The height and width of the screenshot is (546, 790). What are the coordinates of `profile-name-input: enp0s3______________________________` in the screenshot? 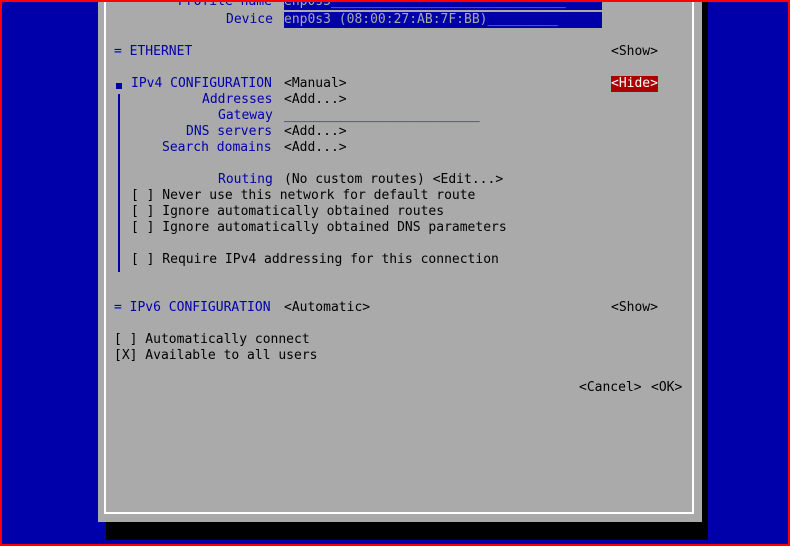 It's located at (443, 5).